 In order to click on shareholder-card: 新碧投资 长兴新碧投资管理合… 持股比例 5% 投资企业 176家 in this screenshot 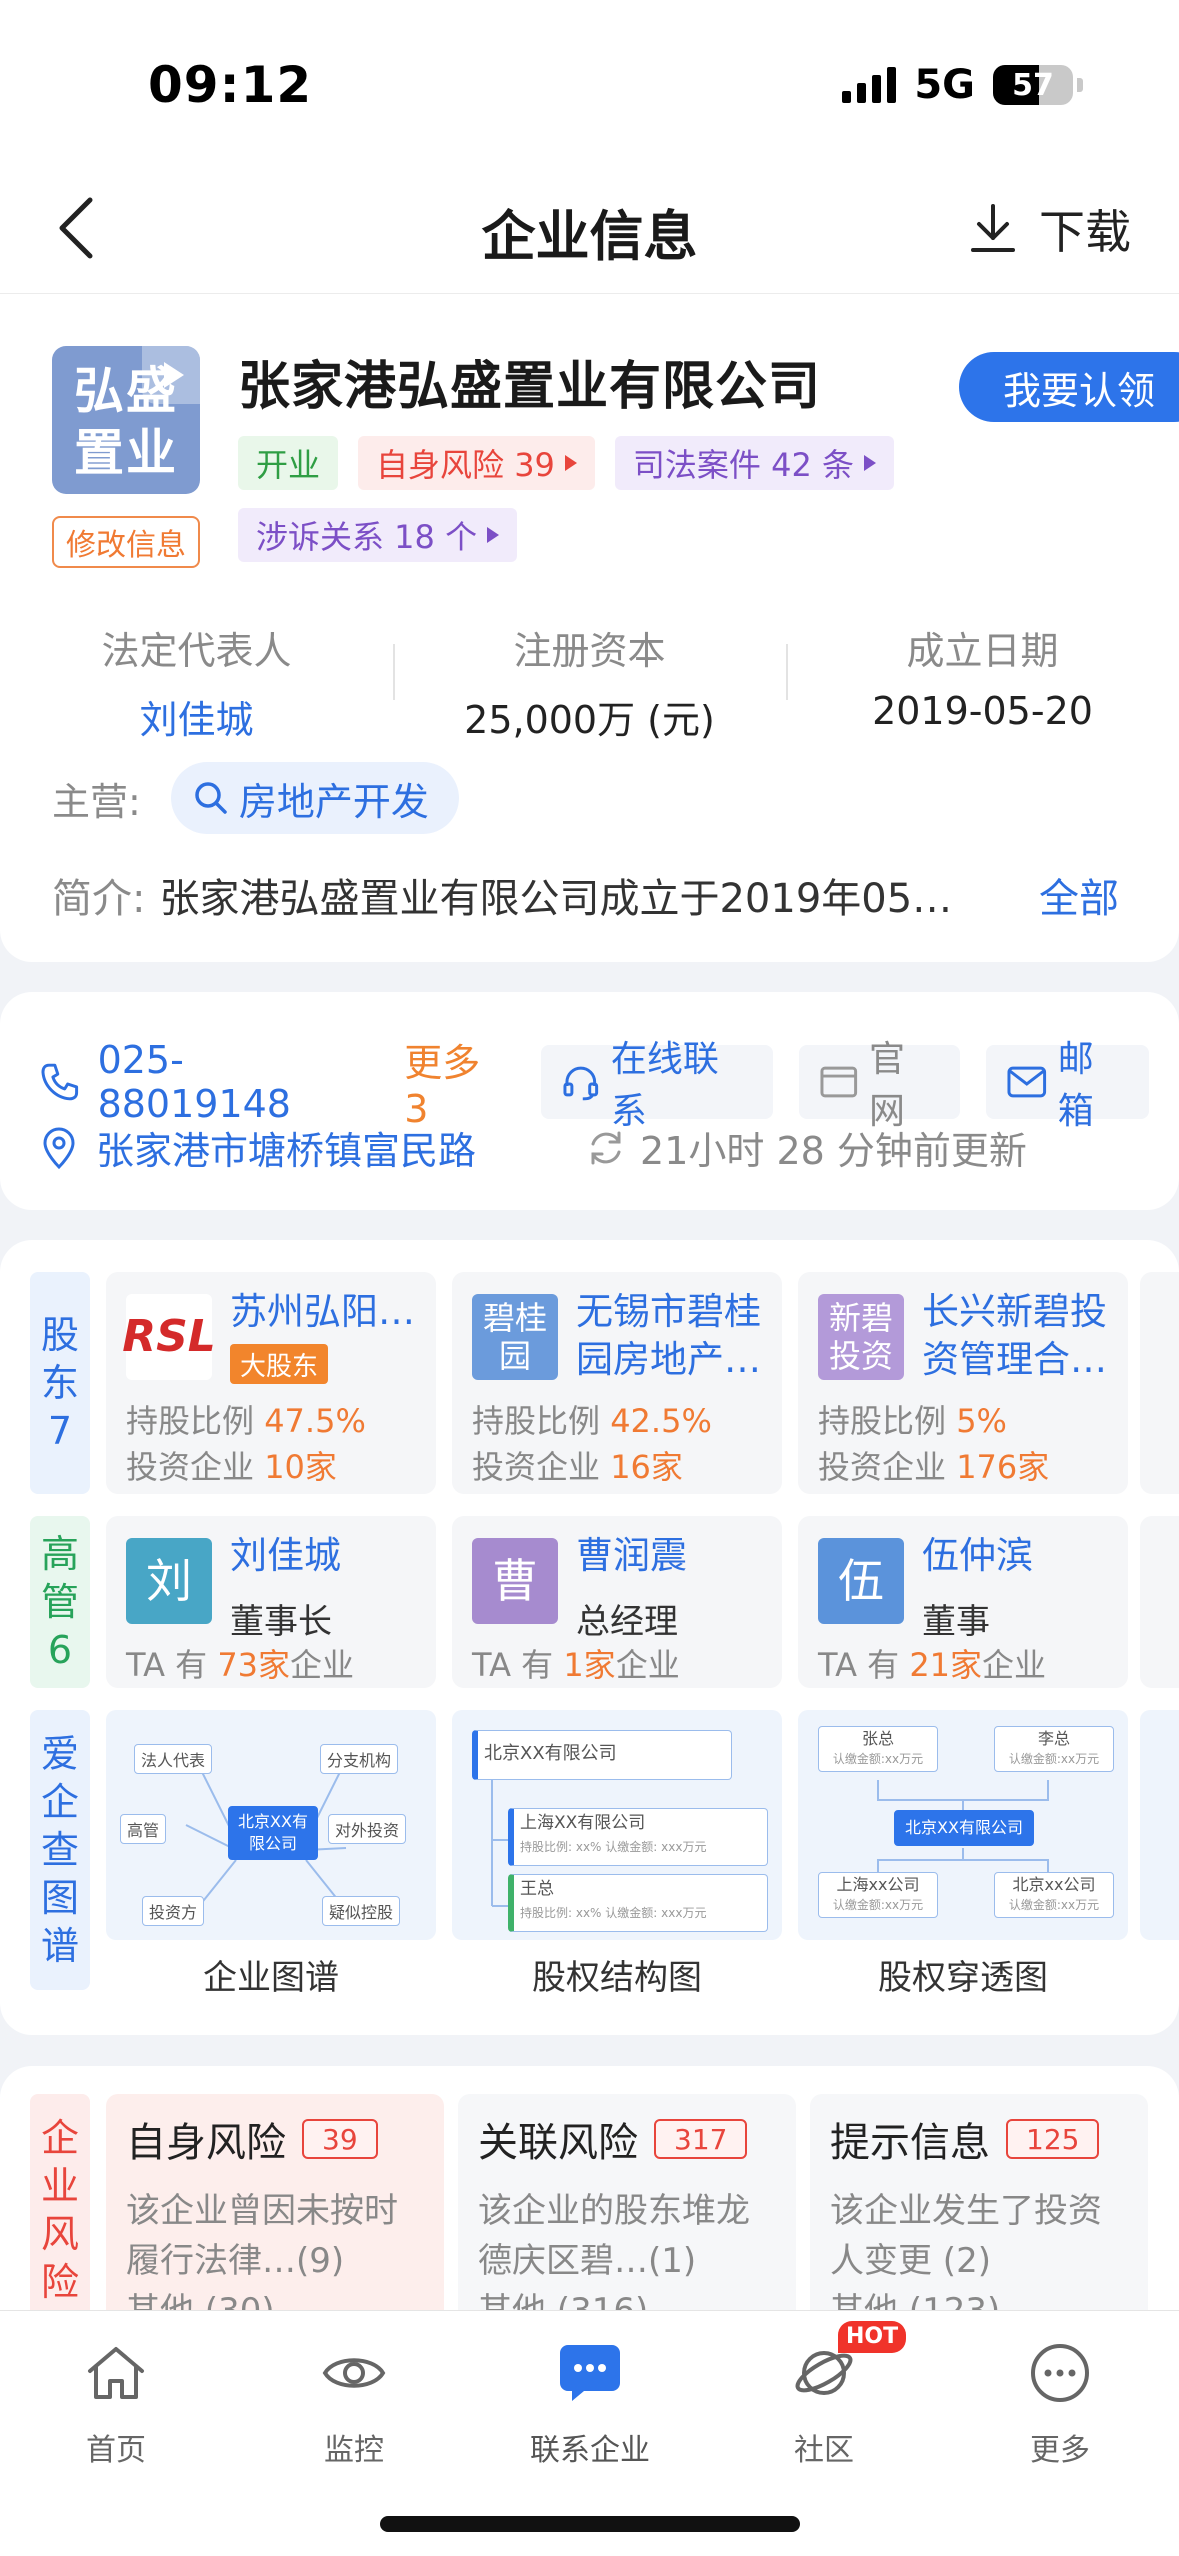, I will do `click(963, 1383)`.